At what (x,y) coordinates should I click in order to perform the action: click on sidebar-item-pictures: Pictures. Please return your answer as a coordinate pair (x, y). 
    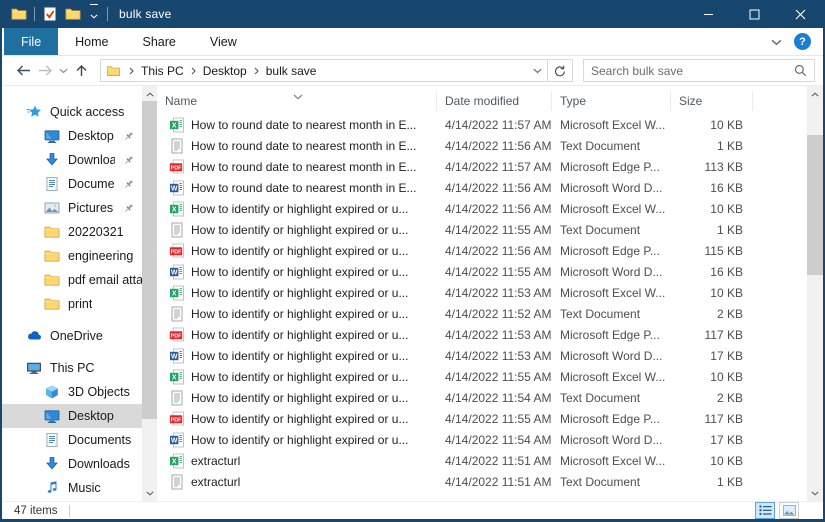
    Looking at the image, I should click on (72, 208).